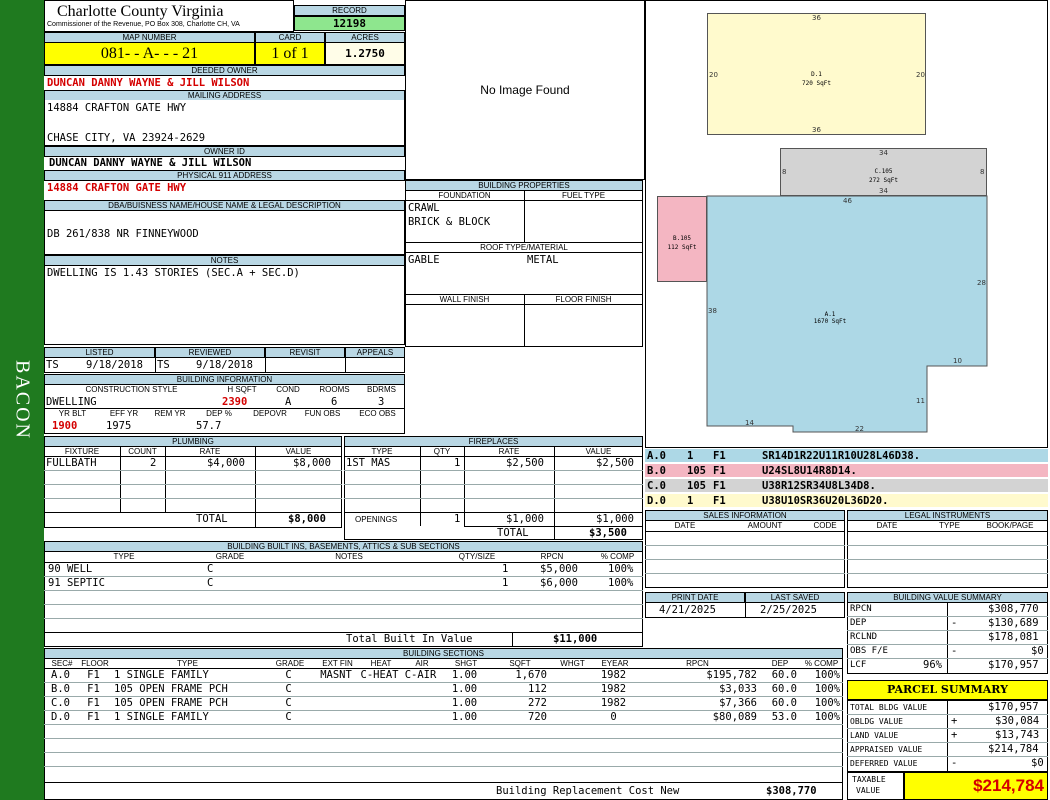  I want to click on section-extfin: MASNT, so click(336, 675).